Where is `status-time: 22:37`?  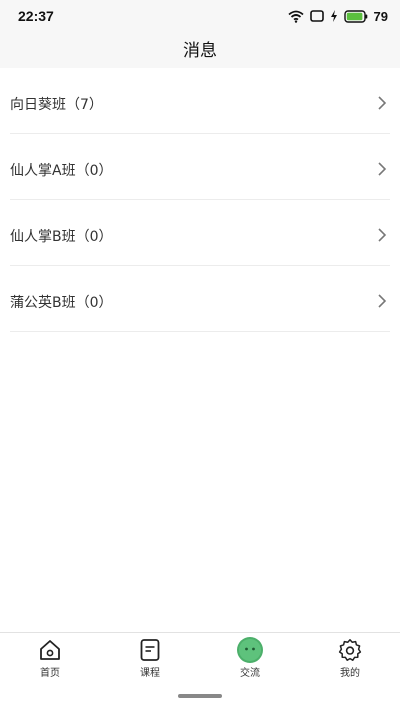
status-time: 22:37 is located at coordinates (36, 16).